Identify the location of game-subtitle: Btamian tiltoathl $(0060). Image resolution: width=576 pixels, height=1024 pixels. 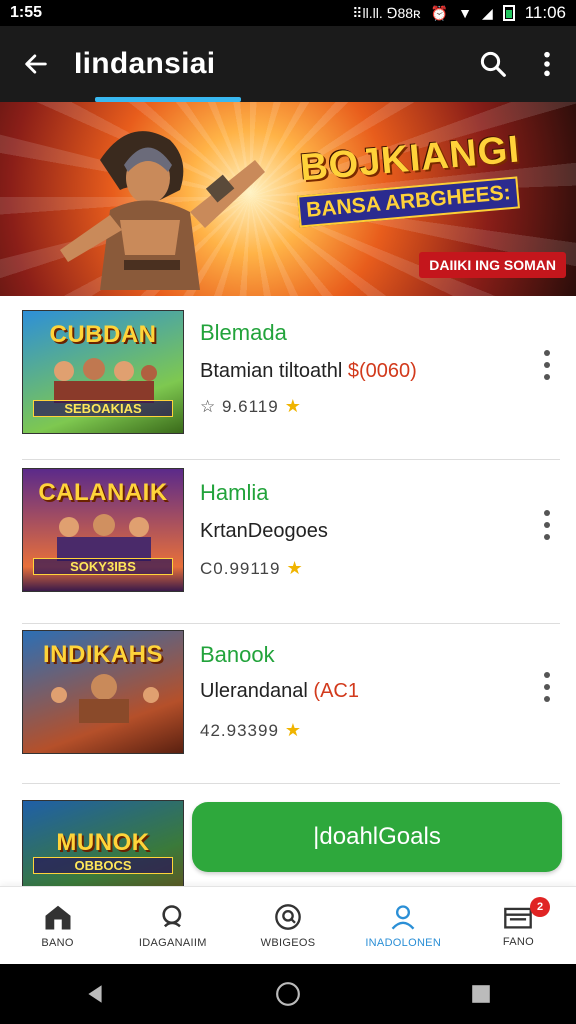
(308, 371).